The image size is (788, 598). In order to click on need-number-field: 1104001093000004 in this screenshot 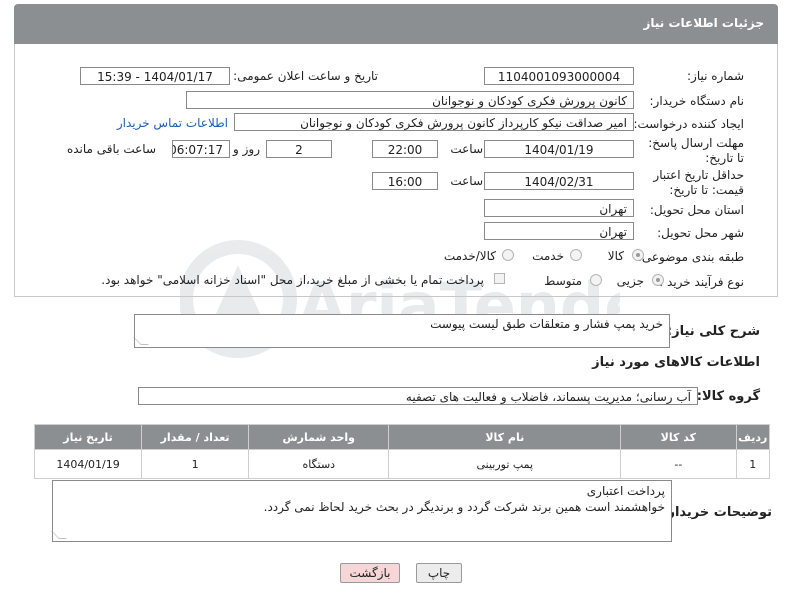, I will do `click(559, 76)`.